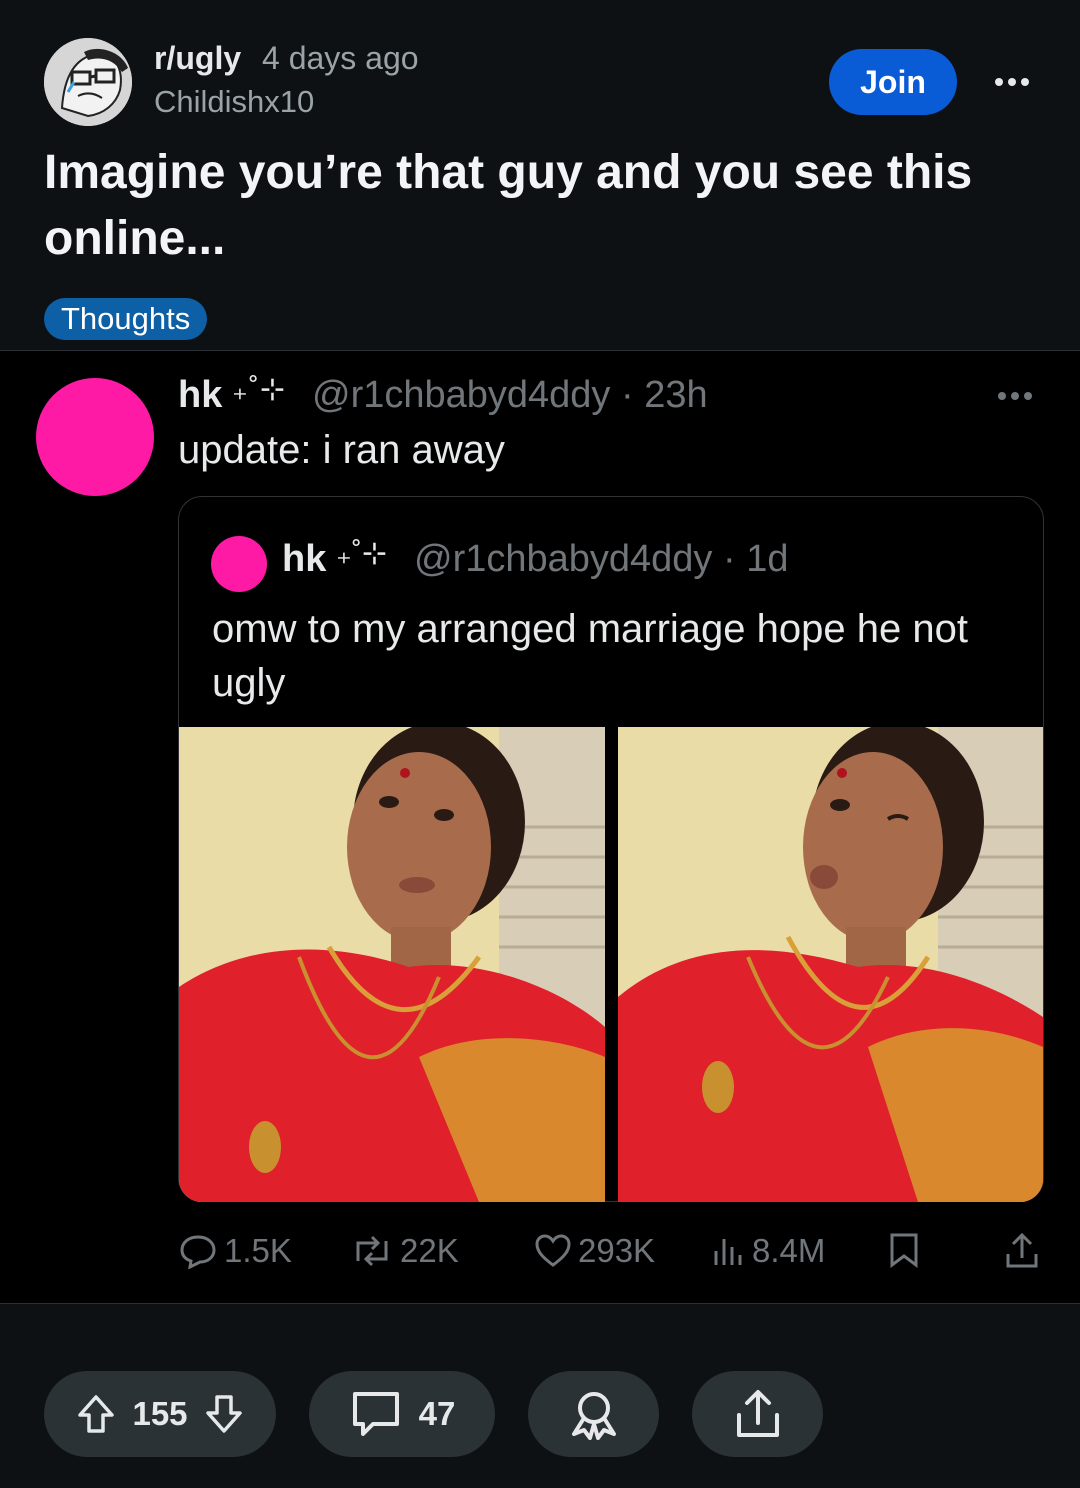 Image resolution: width=1080 pixels, height=1488 pixels. I want to click on tweet-handle: @r1chbabyd4ddy · 23h, so click(510, 395).